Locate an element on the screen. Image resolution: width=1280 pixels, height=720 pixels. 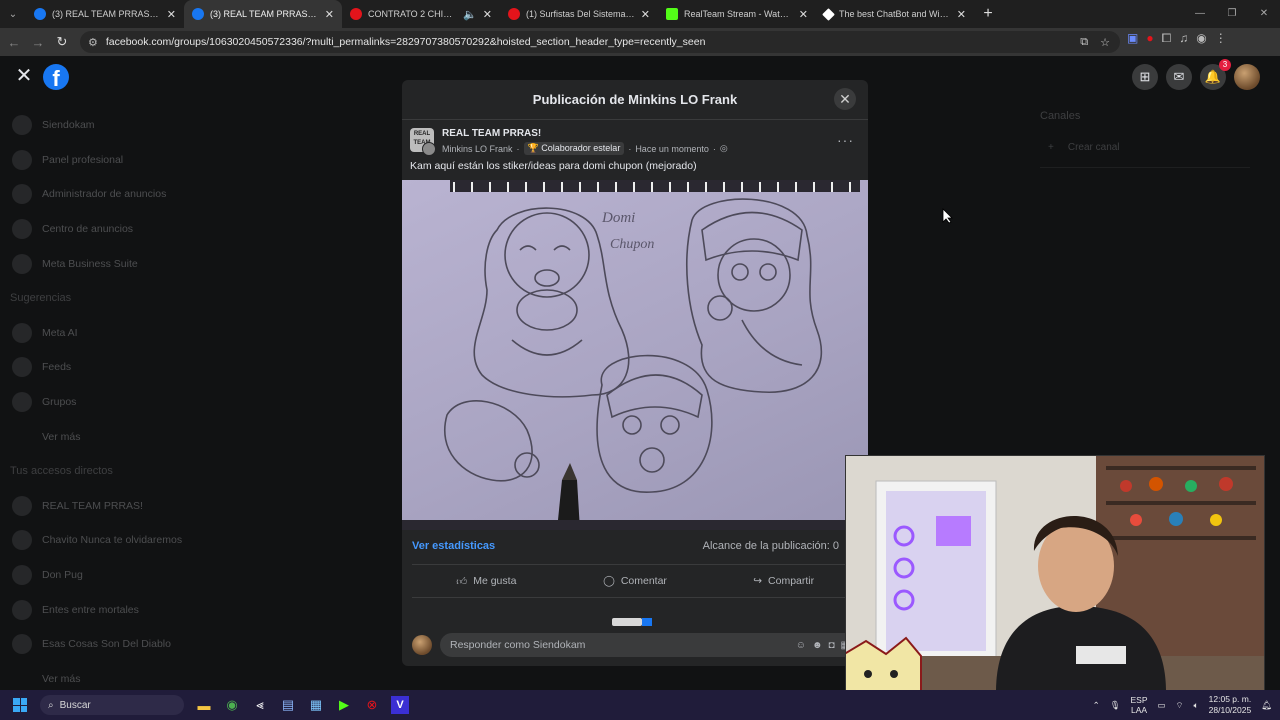
create-channel-label: Crear canal is located at coordinates (1093, 147).